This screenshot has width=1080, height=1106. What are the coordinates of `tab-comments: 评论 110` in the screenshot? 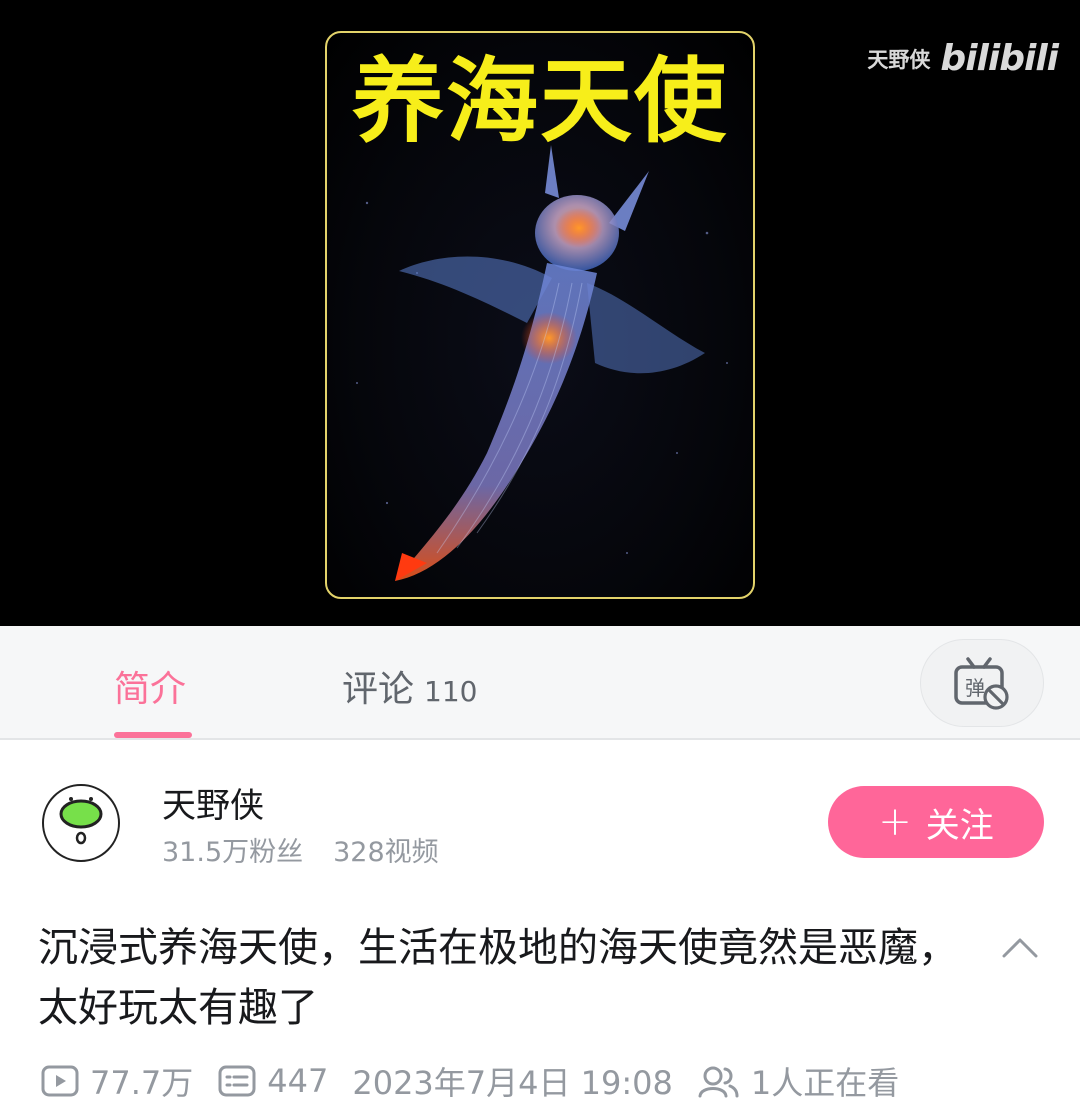 It's located at (409, 686).